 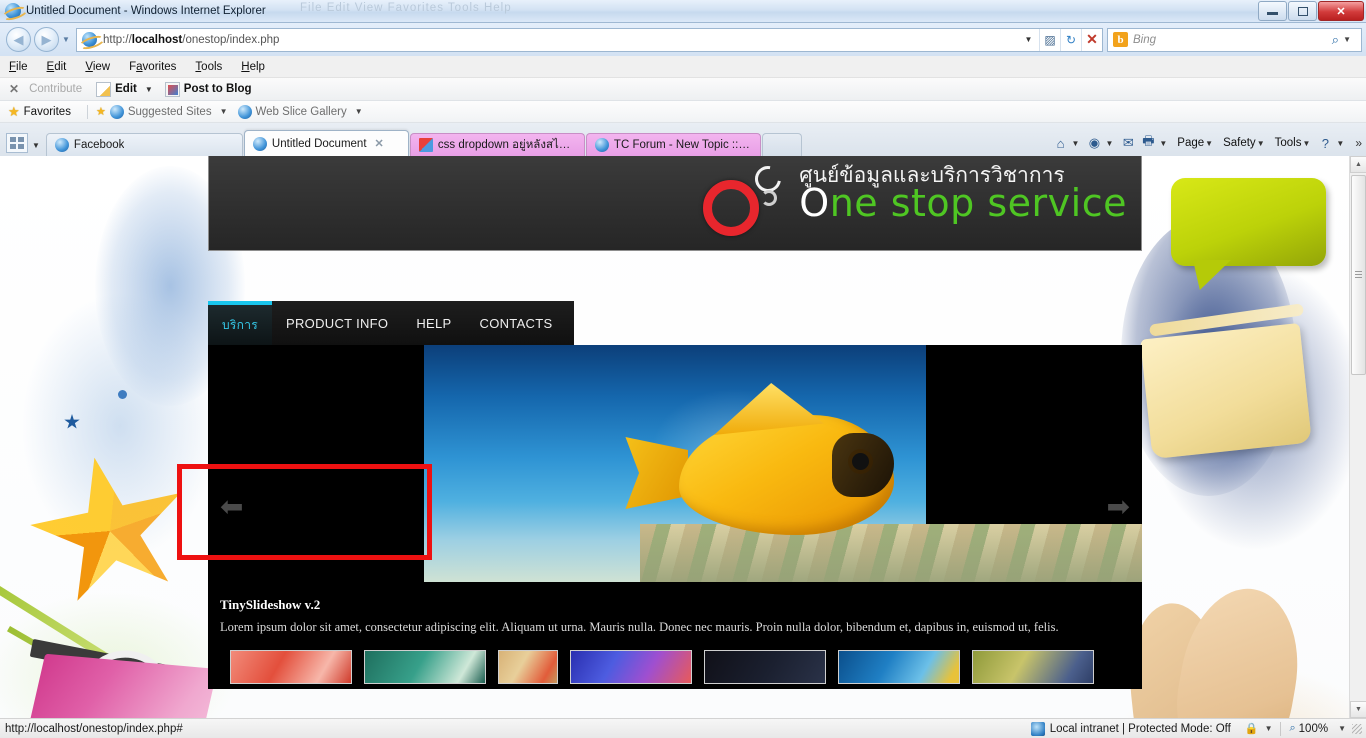 What do you see at coordinates (769, 198) in the screenshot?
I see `swirl-decoration-icon` at bounding box center [769, 198].